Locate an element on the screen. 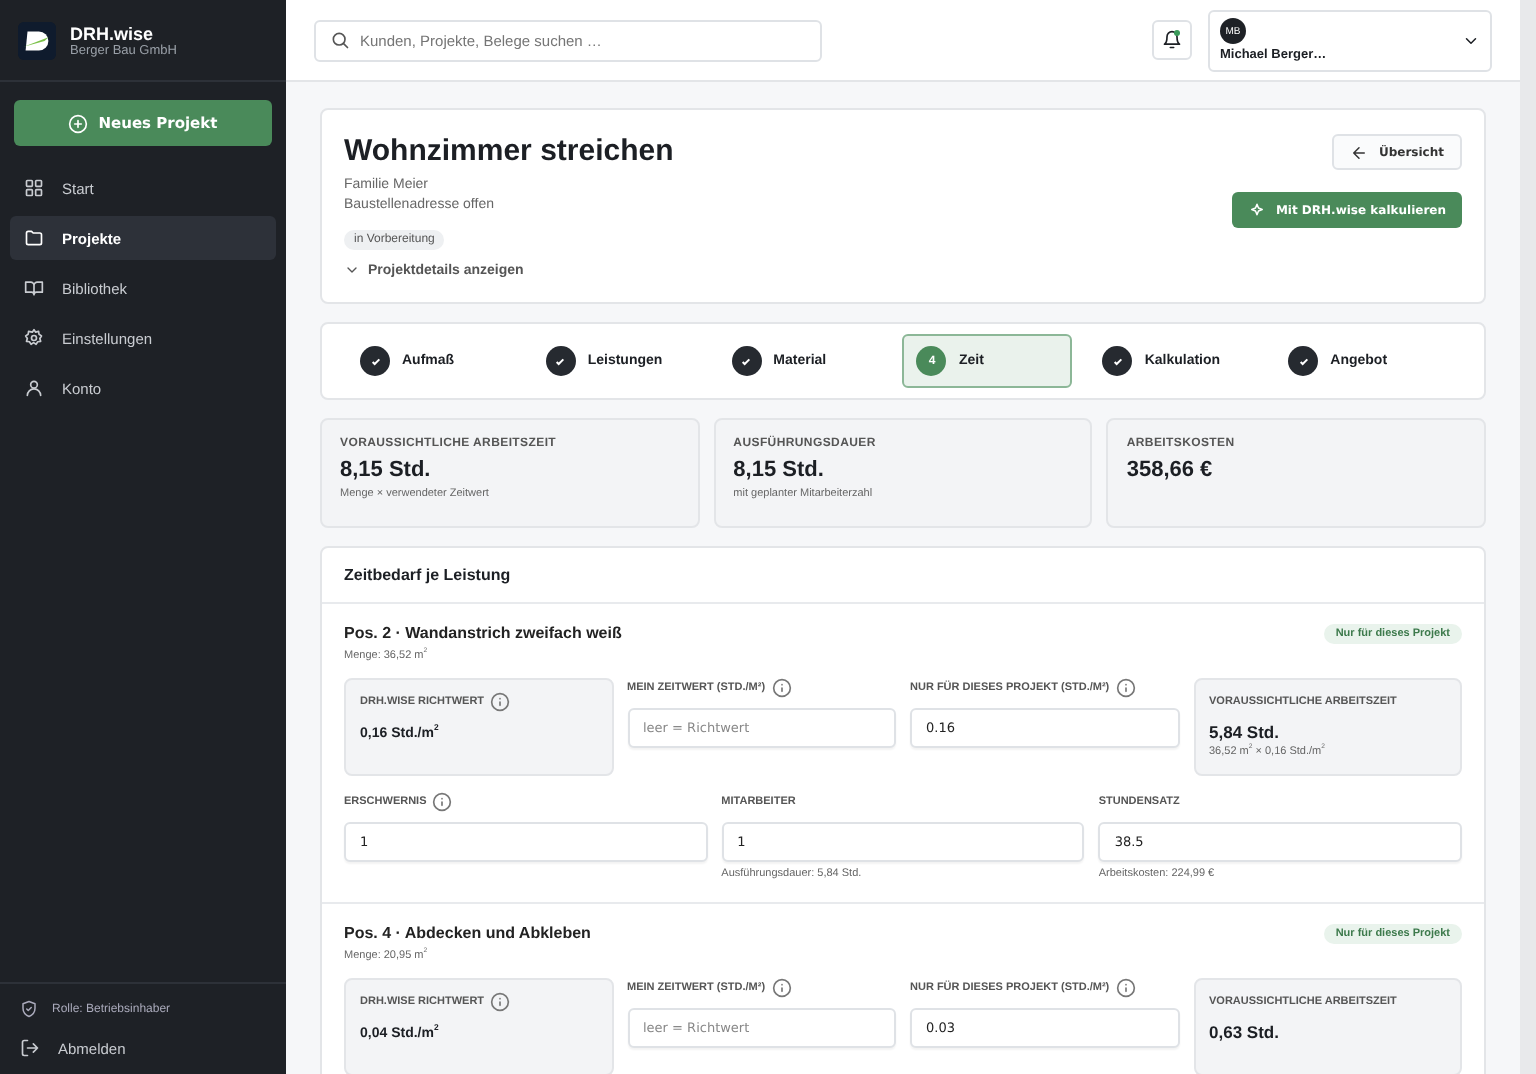 The height and width of the screenshot is (1074, 1536). folder-icon is located at coordinates (34, 238).